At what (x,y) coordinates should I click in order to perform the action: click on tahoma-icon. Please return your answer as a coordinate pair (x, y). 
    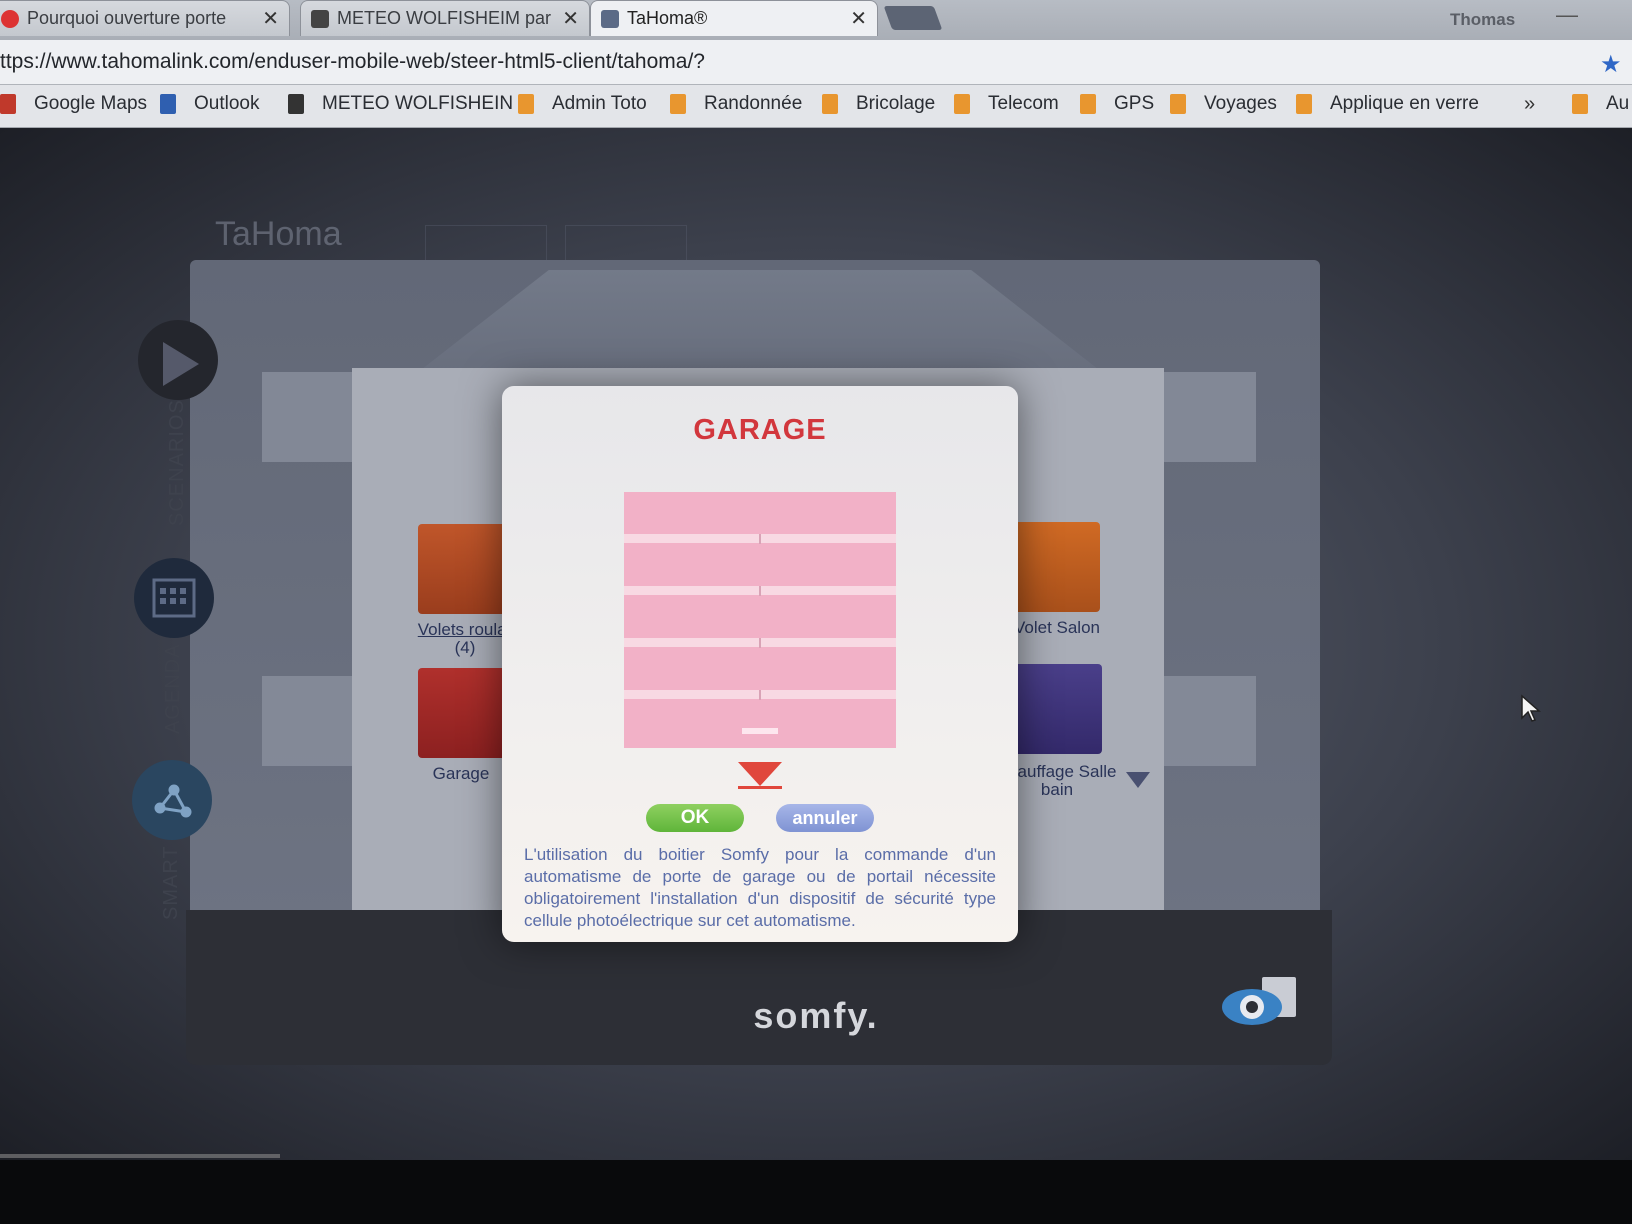
    Looking at the image, I should click on (610, 18).